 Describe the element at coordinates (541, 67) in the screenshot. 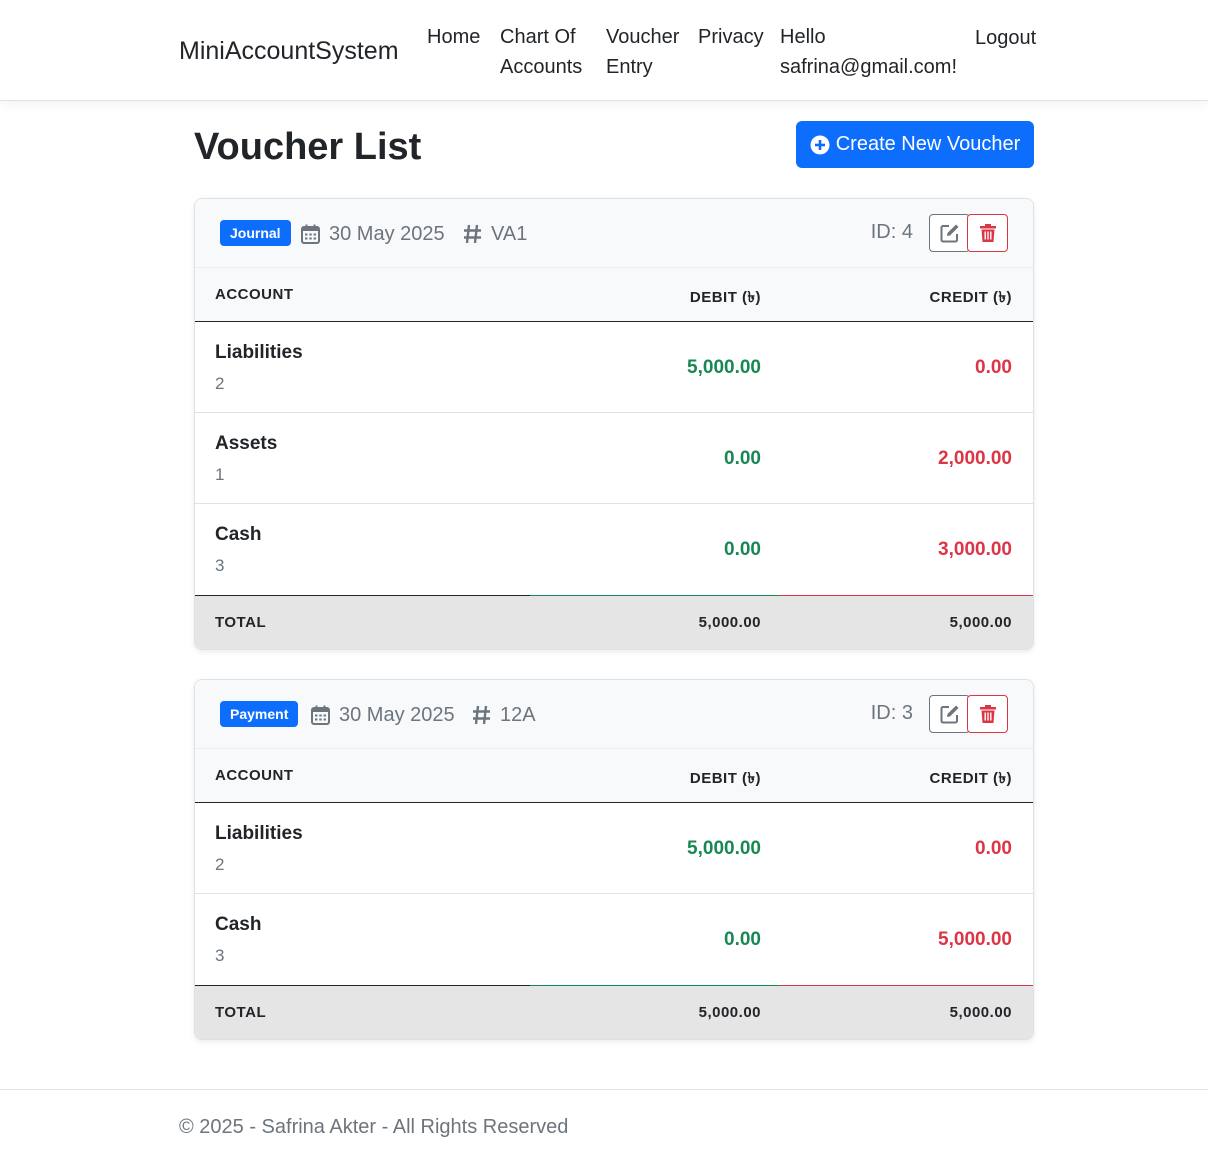

I see `nav-chart-of-accounts-line2: Accounts` at that location.